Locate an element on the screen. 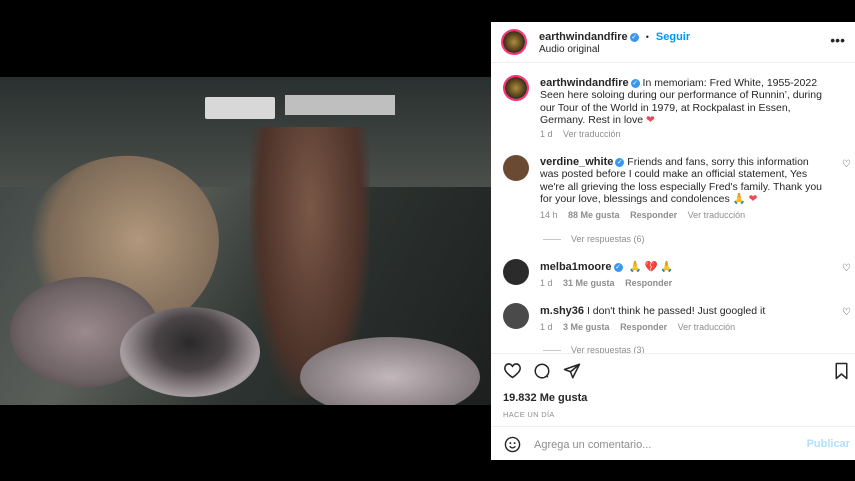  view-replies-label: Ver respuestas (3) is located at coordinates (608, 349).